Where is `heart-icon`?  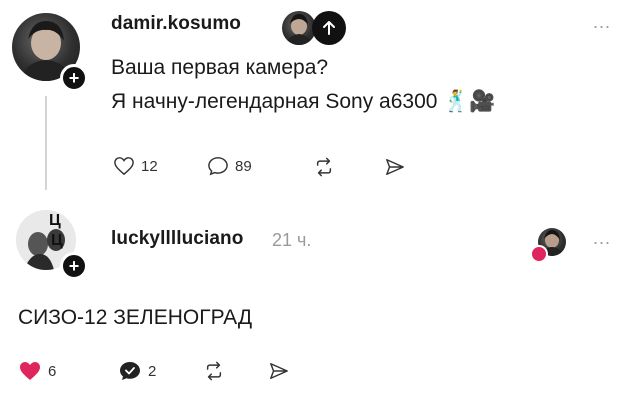
heart-icon is located at coordinates (124, 166).